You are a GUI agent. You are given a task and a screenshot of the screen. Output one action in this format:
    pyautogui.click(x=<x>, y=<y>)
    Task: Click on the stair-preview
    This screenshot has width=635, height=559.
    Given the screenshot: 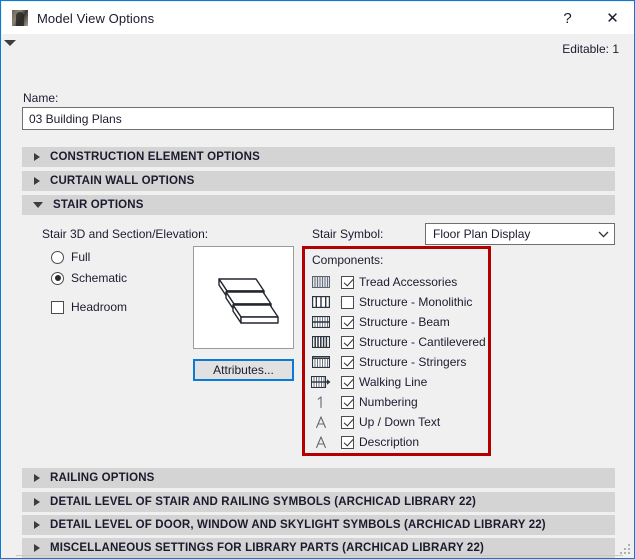 What is the action you would take?
    pyautogui.click(x=243, y=297)
    